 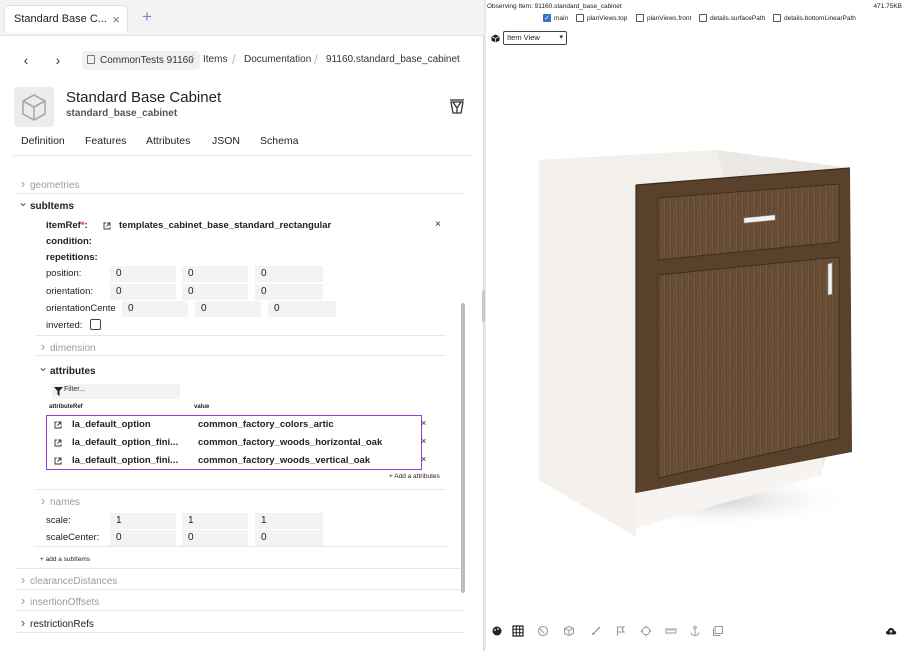 What do you see at coordinates (718, 631) in the screenshot?
I see `gallery-icon` at bounding box center [718, 631].